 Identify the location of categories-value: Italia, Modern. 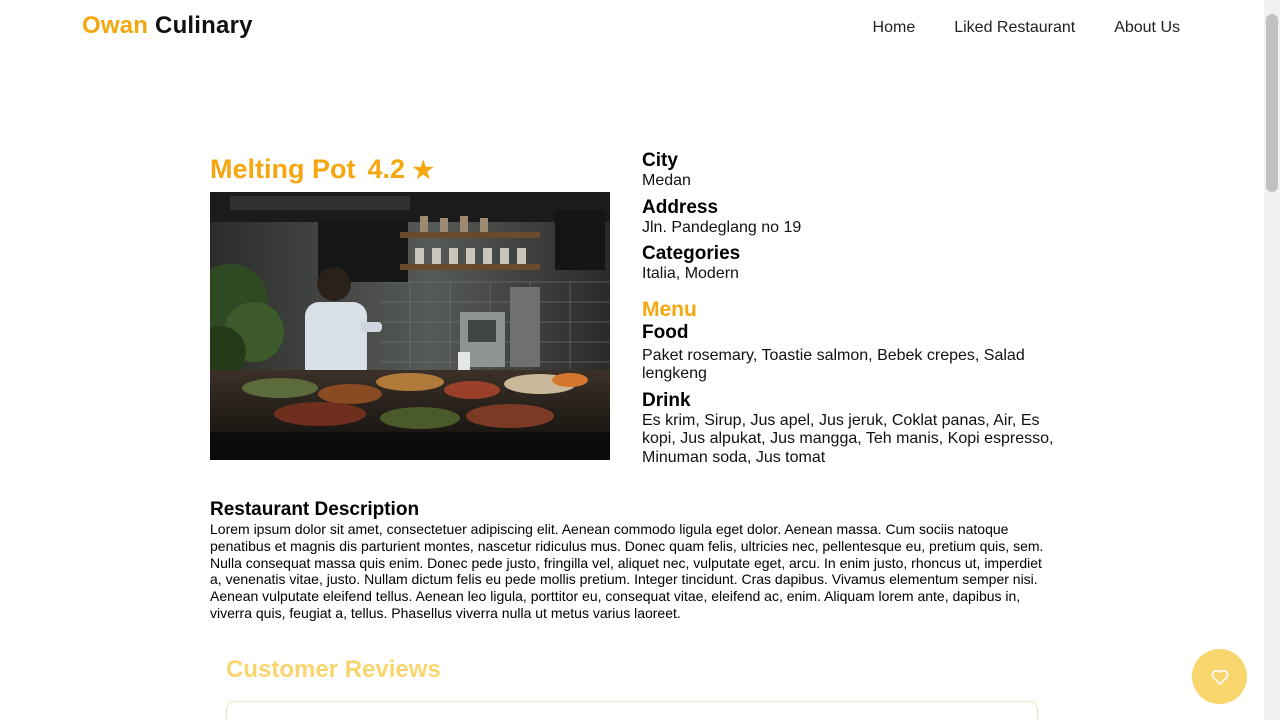
(690, 273).